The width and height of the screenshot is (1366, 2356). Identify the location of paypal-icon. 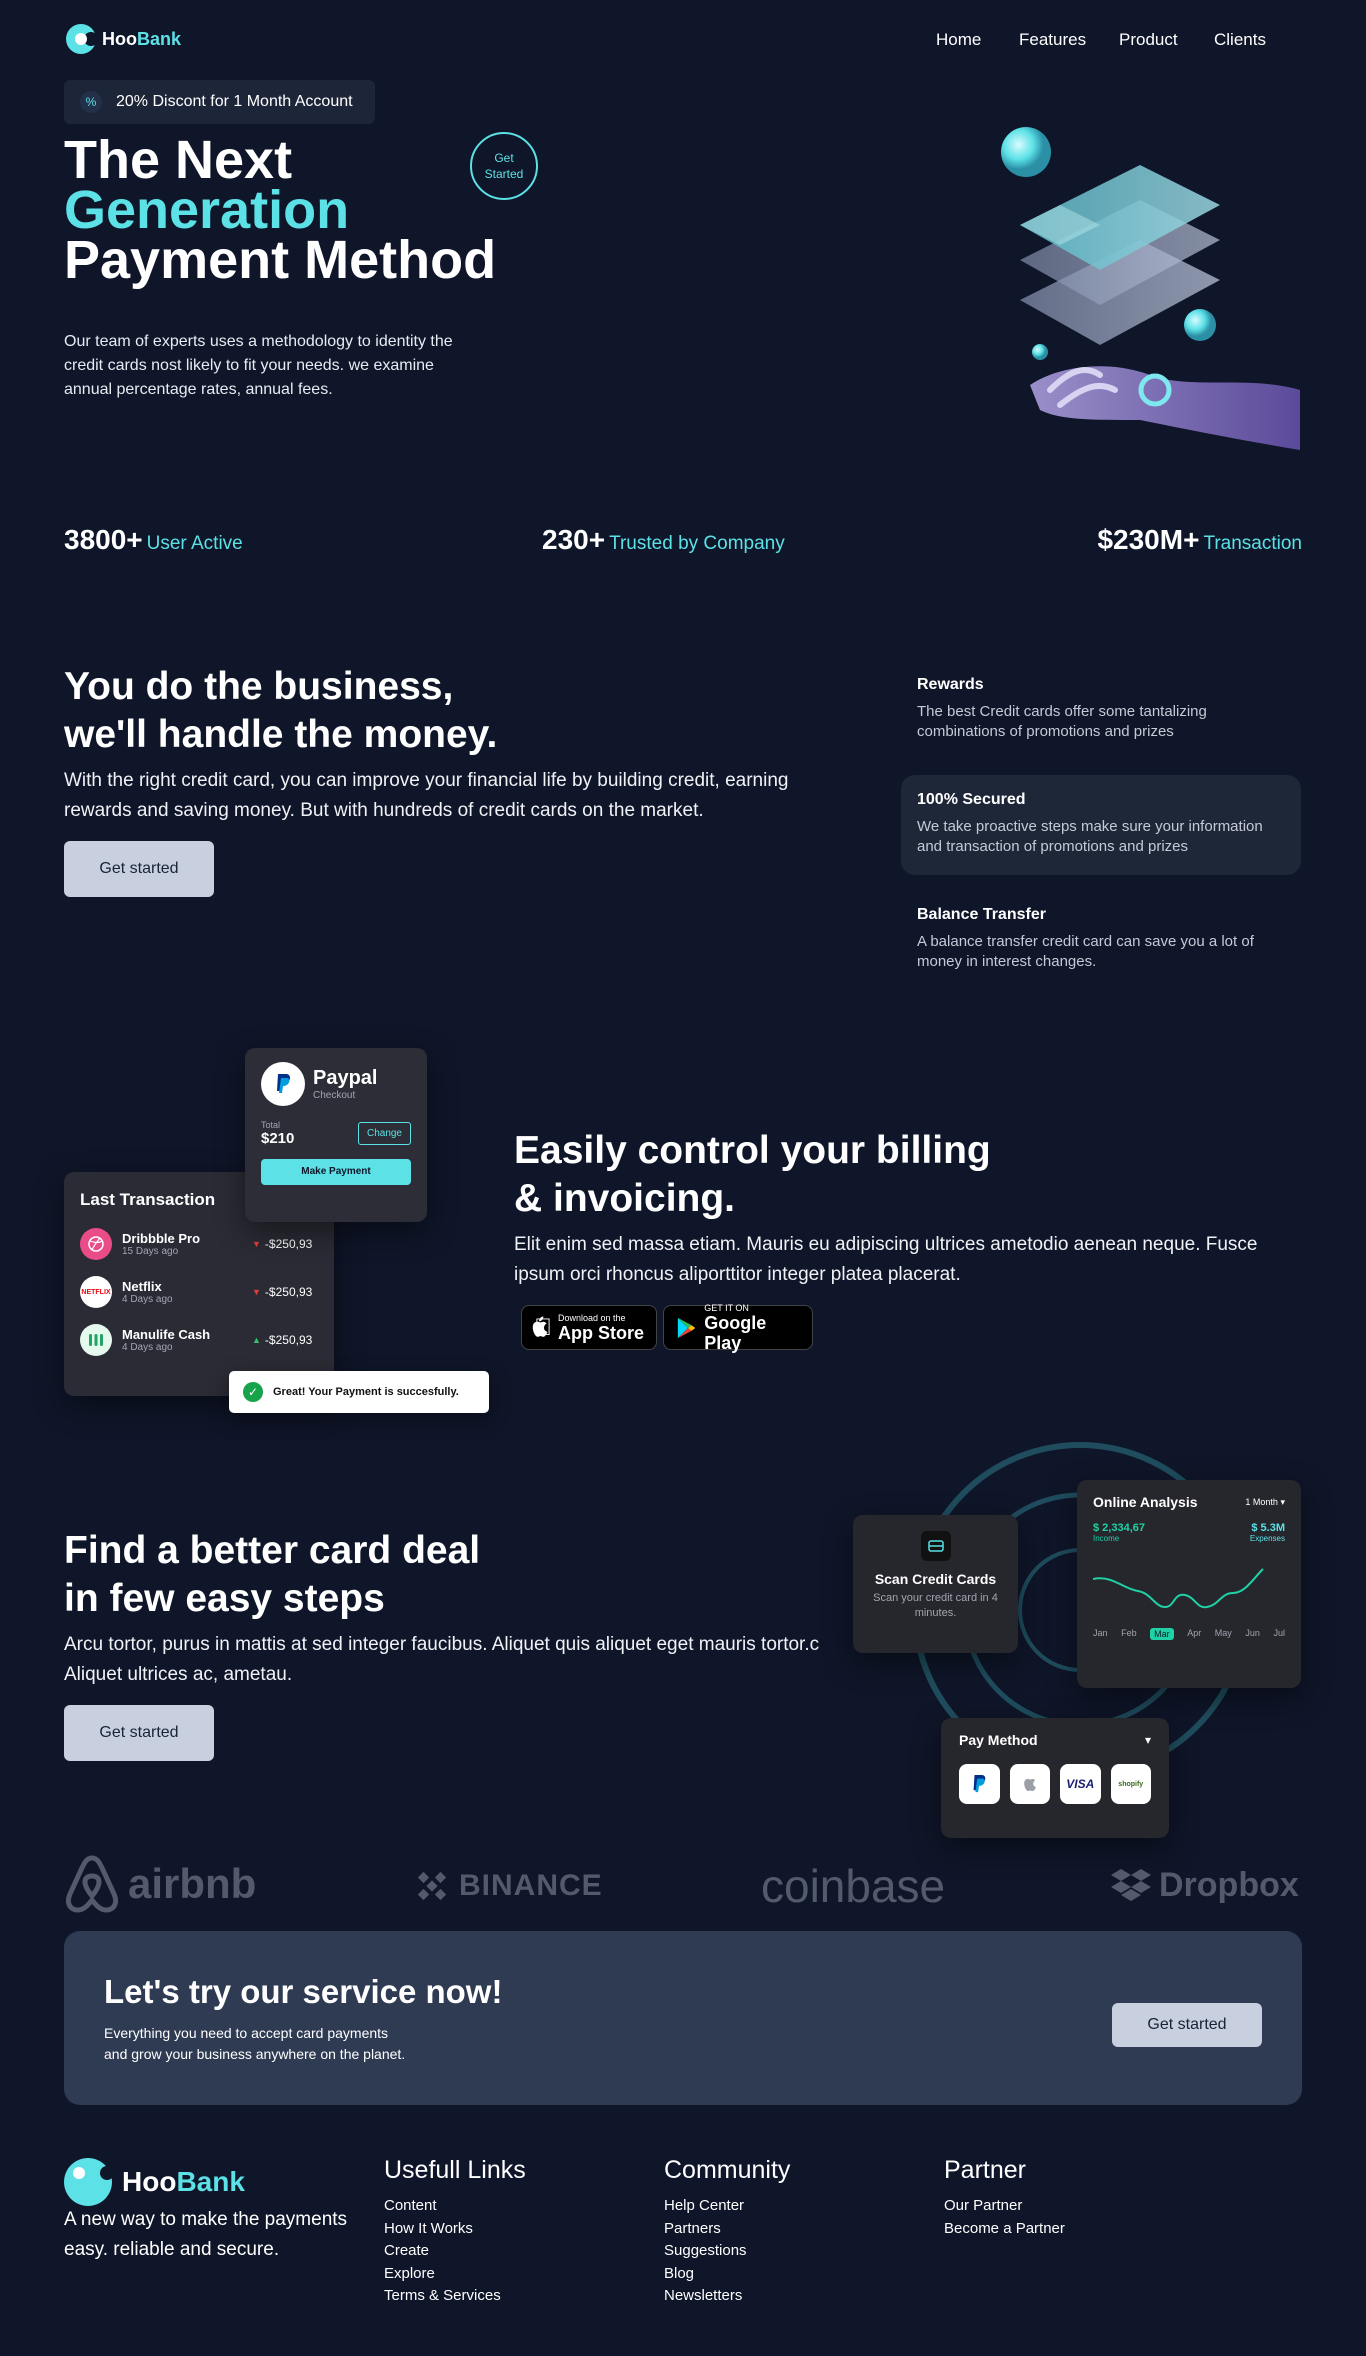
(283, 1084).